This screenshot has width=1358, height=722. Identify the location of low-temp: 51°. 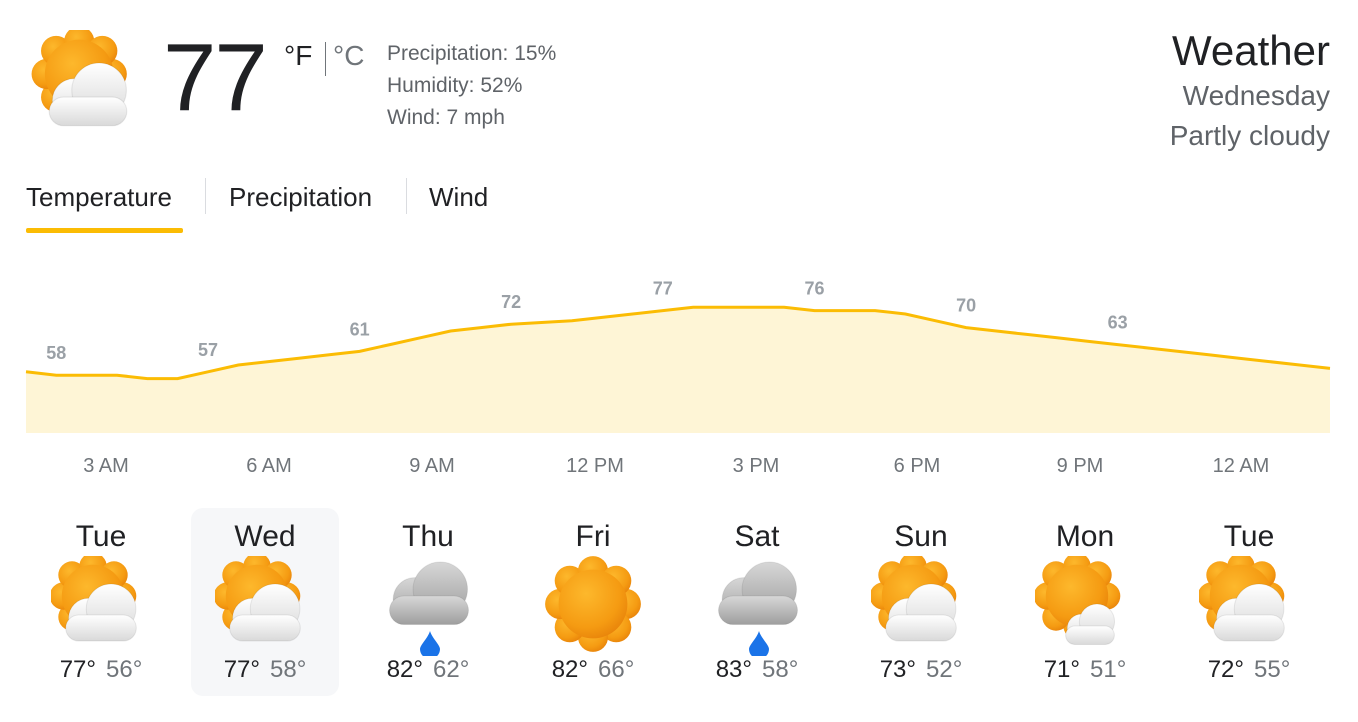
(1108, 669).